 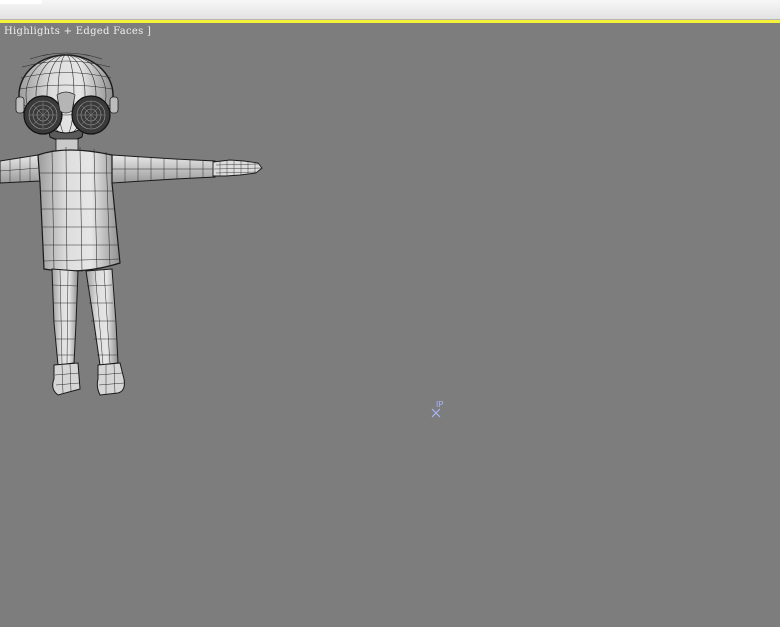 What do you see at coordinates (67, 145) in the screenshot?
I see `character-neck` at bounding box center [67, 145].